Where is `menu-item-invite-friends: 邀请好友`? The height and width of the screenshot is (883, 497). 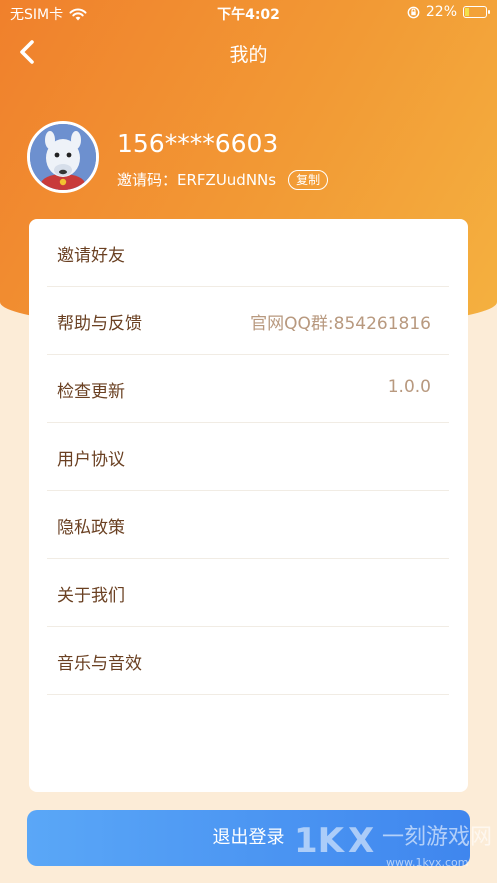
menu-item-invite-friends: 邀请好友 is located at coordinates (248, 253).